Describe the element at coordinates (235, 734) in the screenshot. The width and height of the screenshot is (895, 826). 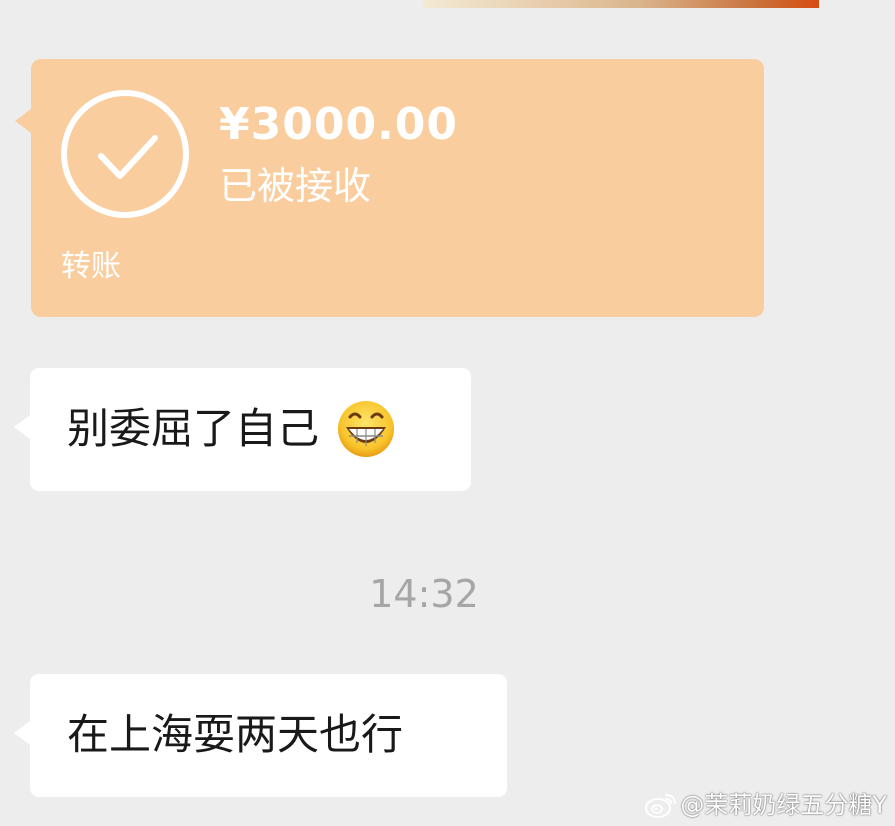
I see `message-text: 在上海耍两天也行` at that location.